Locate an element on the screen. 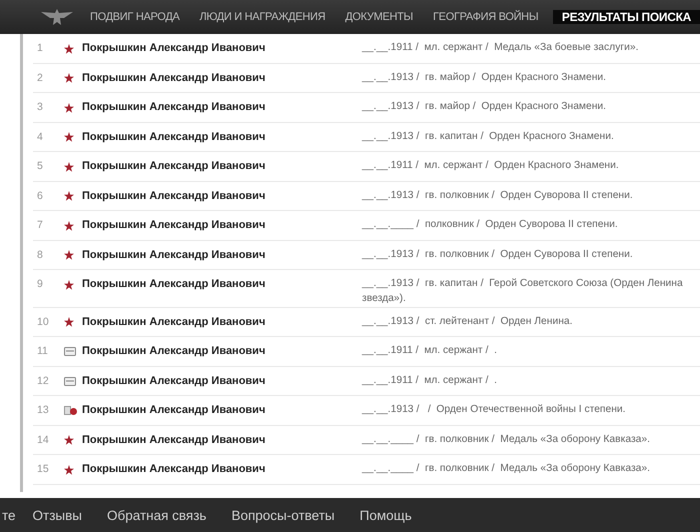 The height and width of the screenshot is (532, 700). result-row: 3 Покрышкин Александр Иванович __.__.1913 / гв. майор / Орден Красного Знамени. is located at coordinates (366, 107).